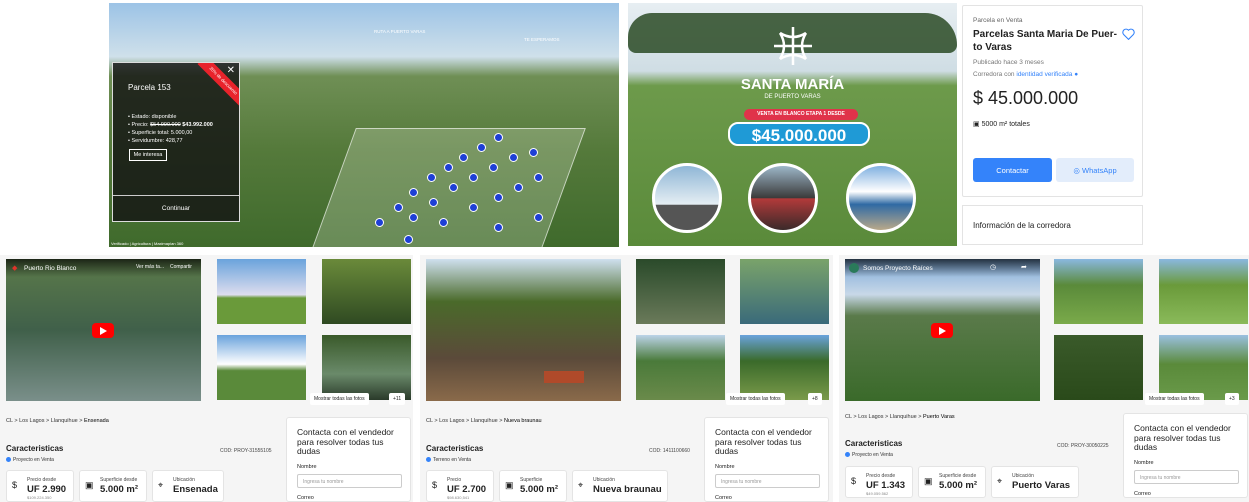 This screenshot has height=502, width=1249. I want to click on verified-identity-link: identidad verificada, so click(1044, 74).